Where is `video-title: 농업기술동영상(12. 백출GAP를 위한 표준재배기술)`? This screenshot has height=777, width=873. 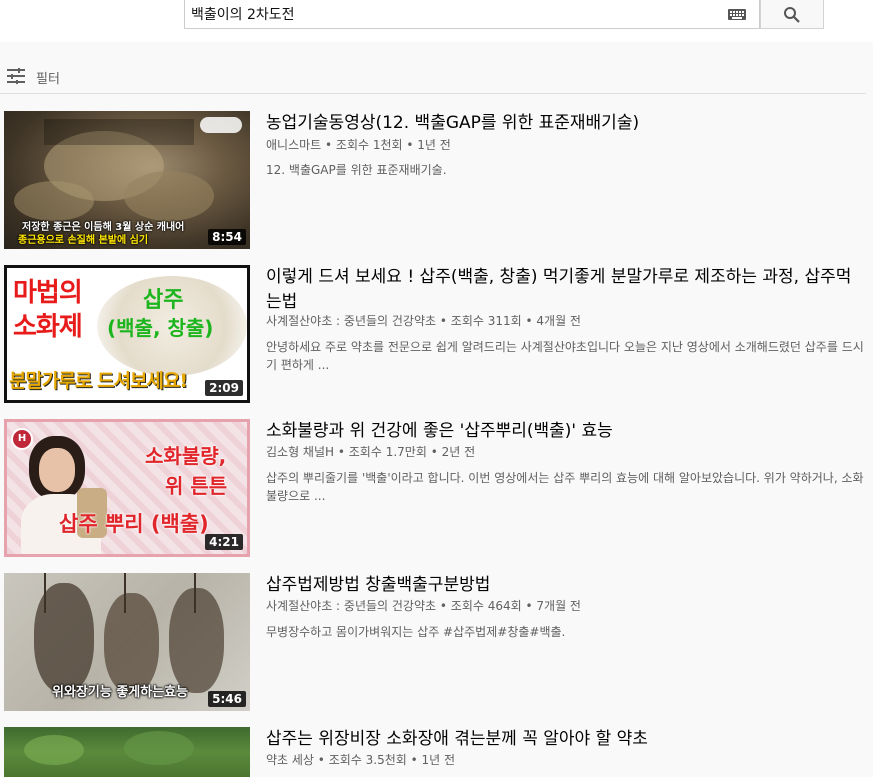 video-title: 농업기술동영상(12. 백출GAP를 위한 표준재배기술) is located at coordinates (566, 123).